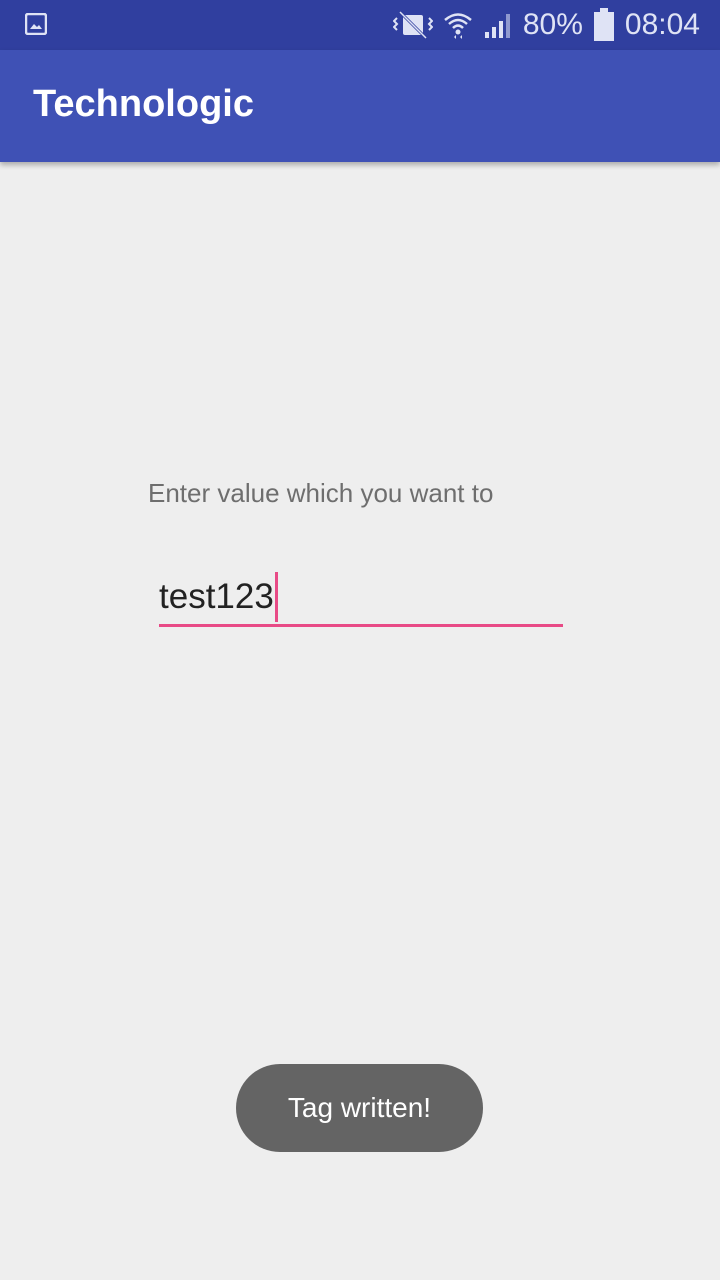 The width and height of the screenshot is (720, 1280). I want to click on toast-message: Tag written!, so click(359, 1107).